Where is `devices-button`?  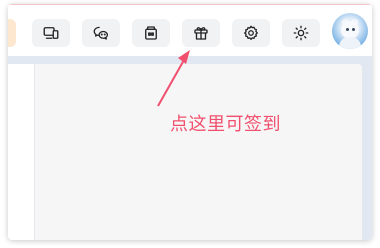 devices-button is located at coordinates (51, 33).